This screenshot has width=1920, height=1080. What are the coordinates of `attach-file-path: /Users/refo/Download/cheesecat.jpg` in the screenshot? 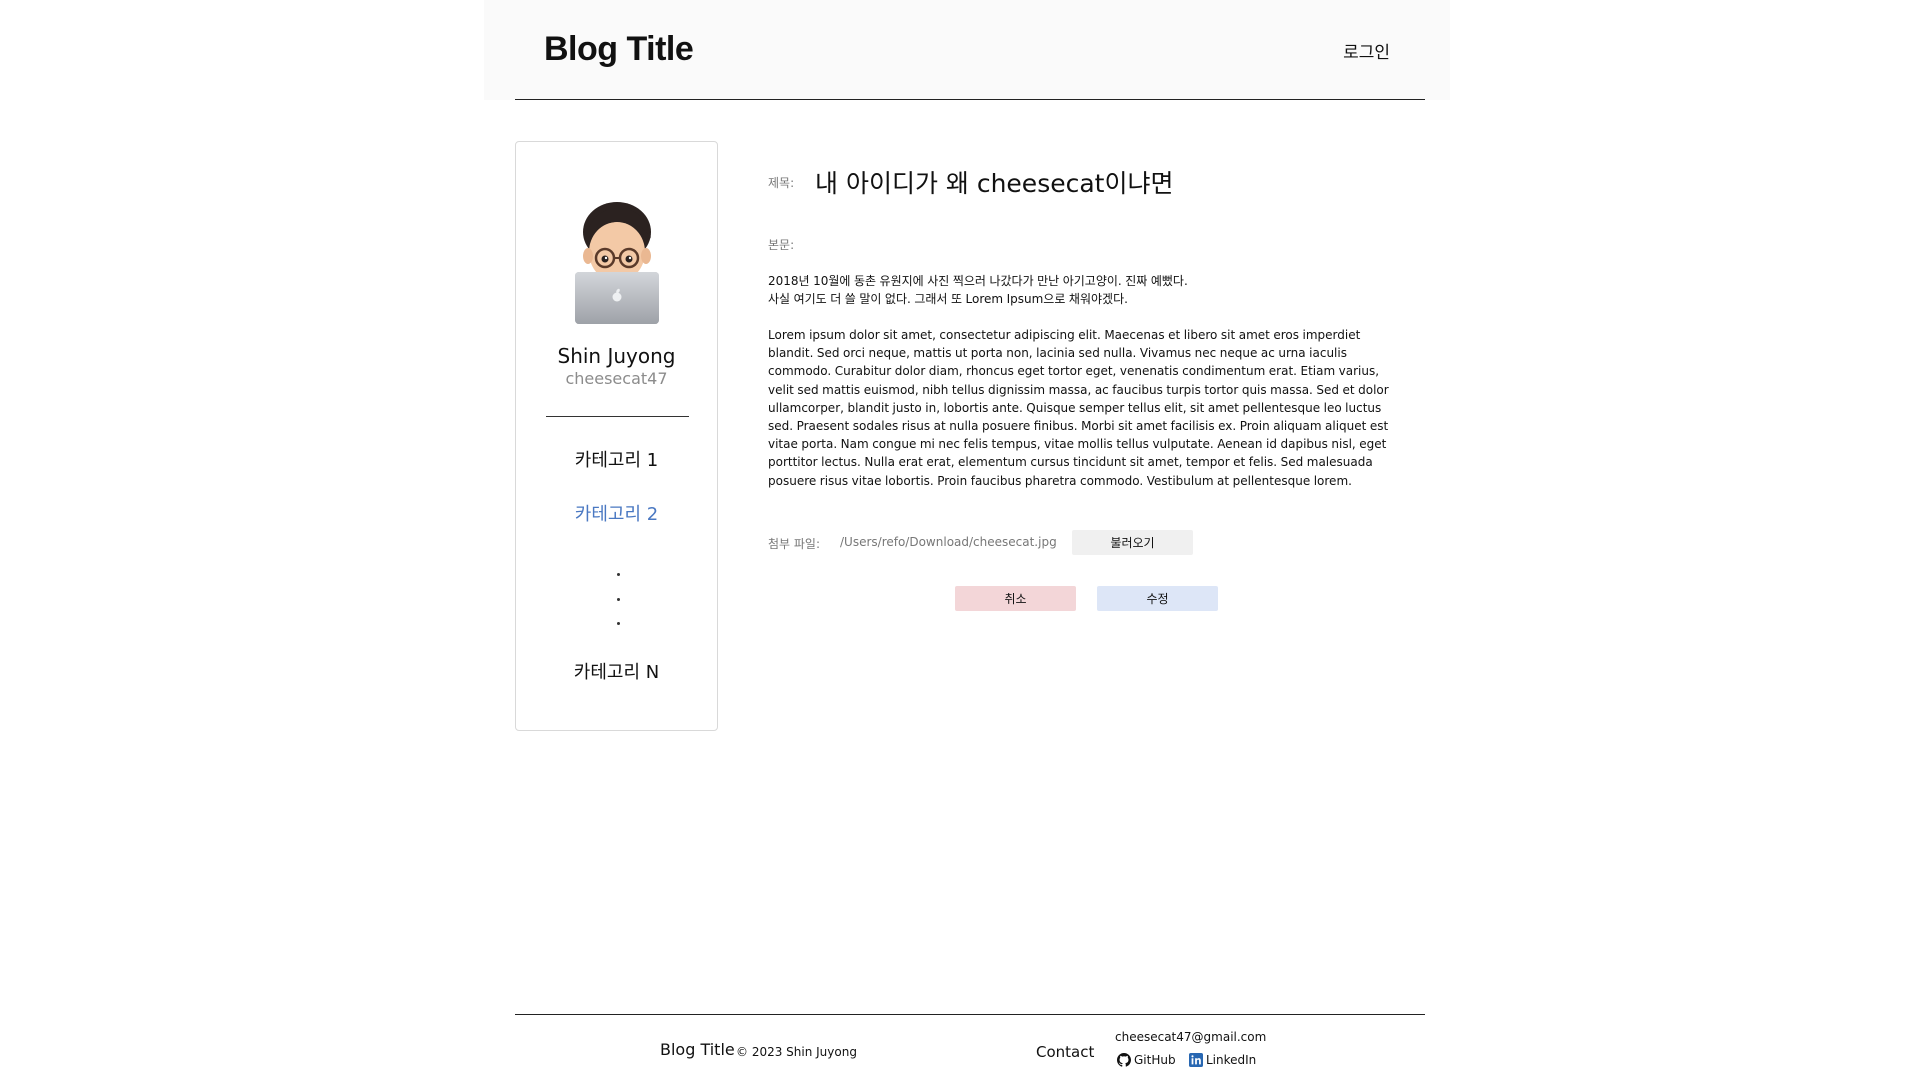 It's located at (948, 542).